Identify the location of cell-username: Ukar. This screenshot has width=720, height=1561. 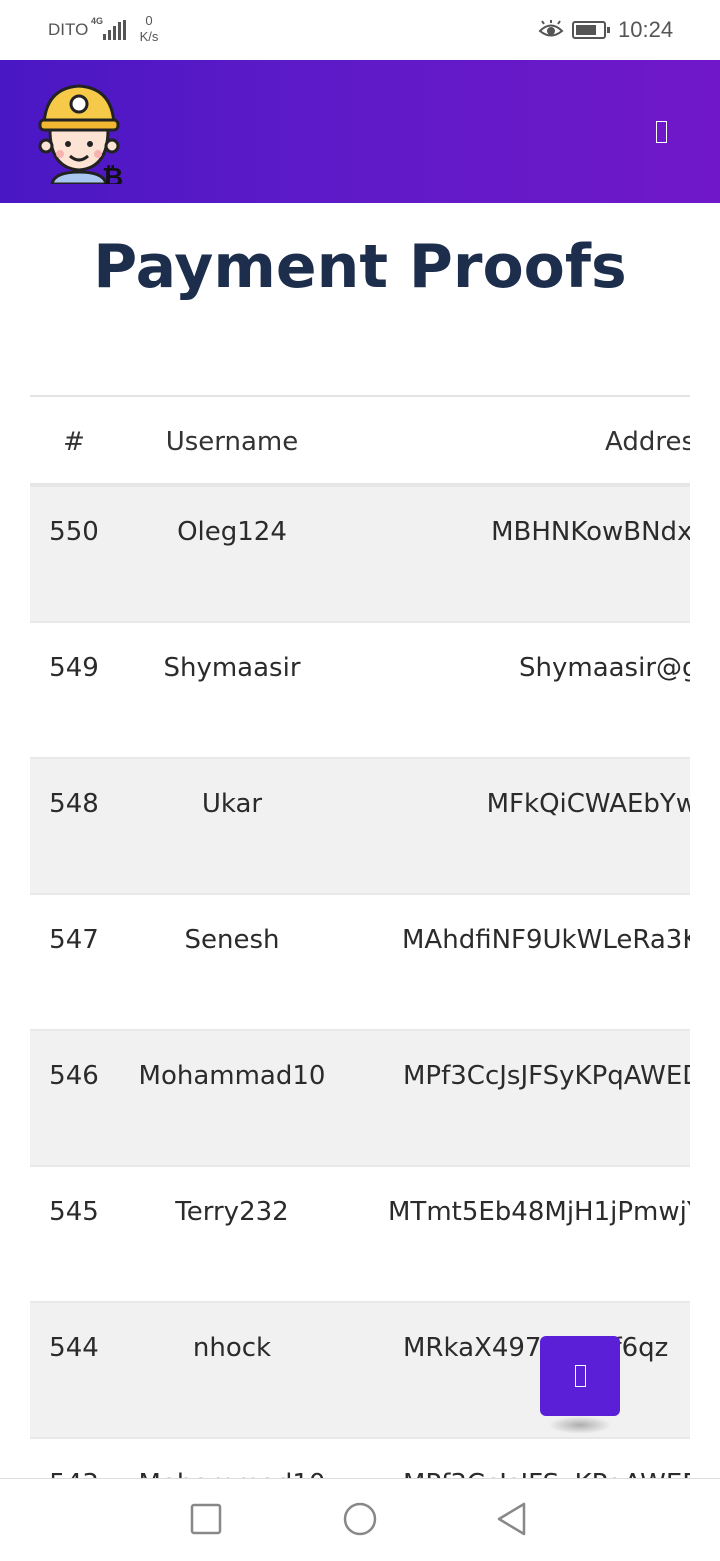
(232, 804).